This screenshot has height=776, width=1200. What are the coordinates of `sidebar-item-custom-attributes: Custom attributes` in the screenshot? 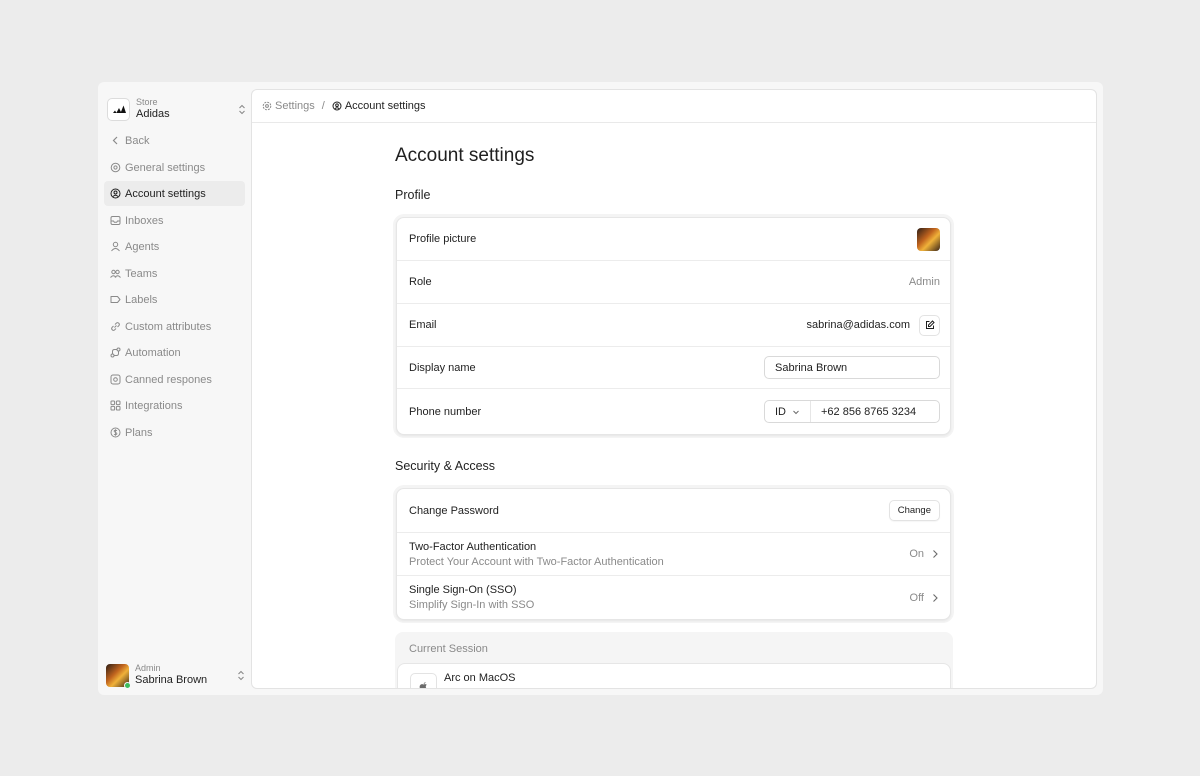 It's located at (174, 326).